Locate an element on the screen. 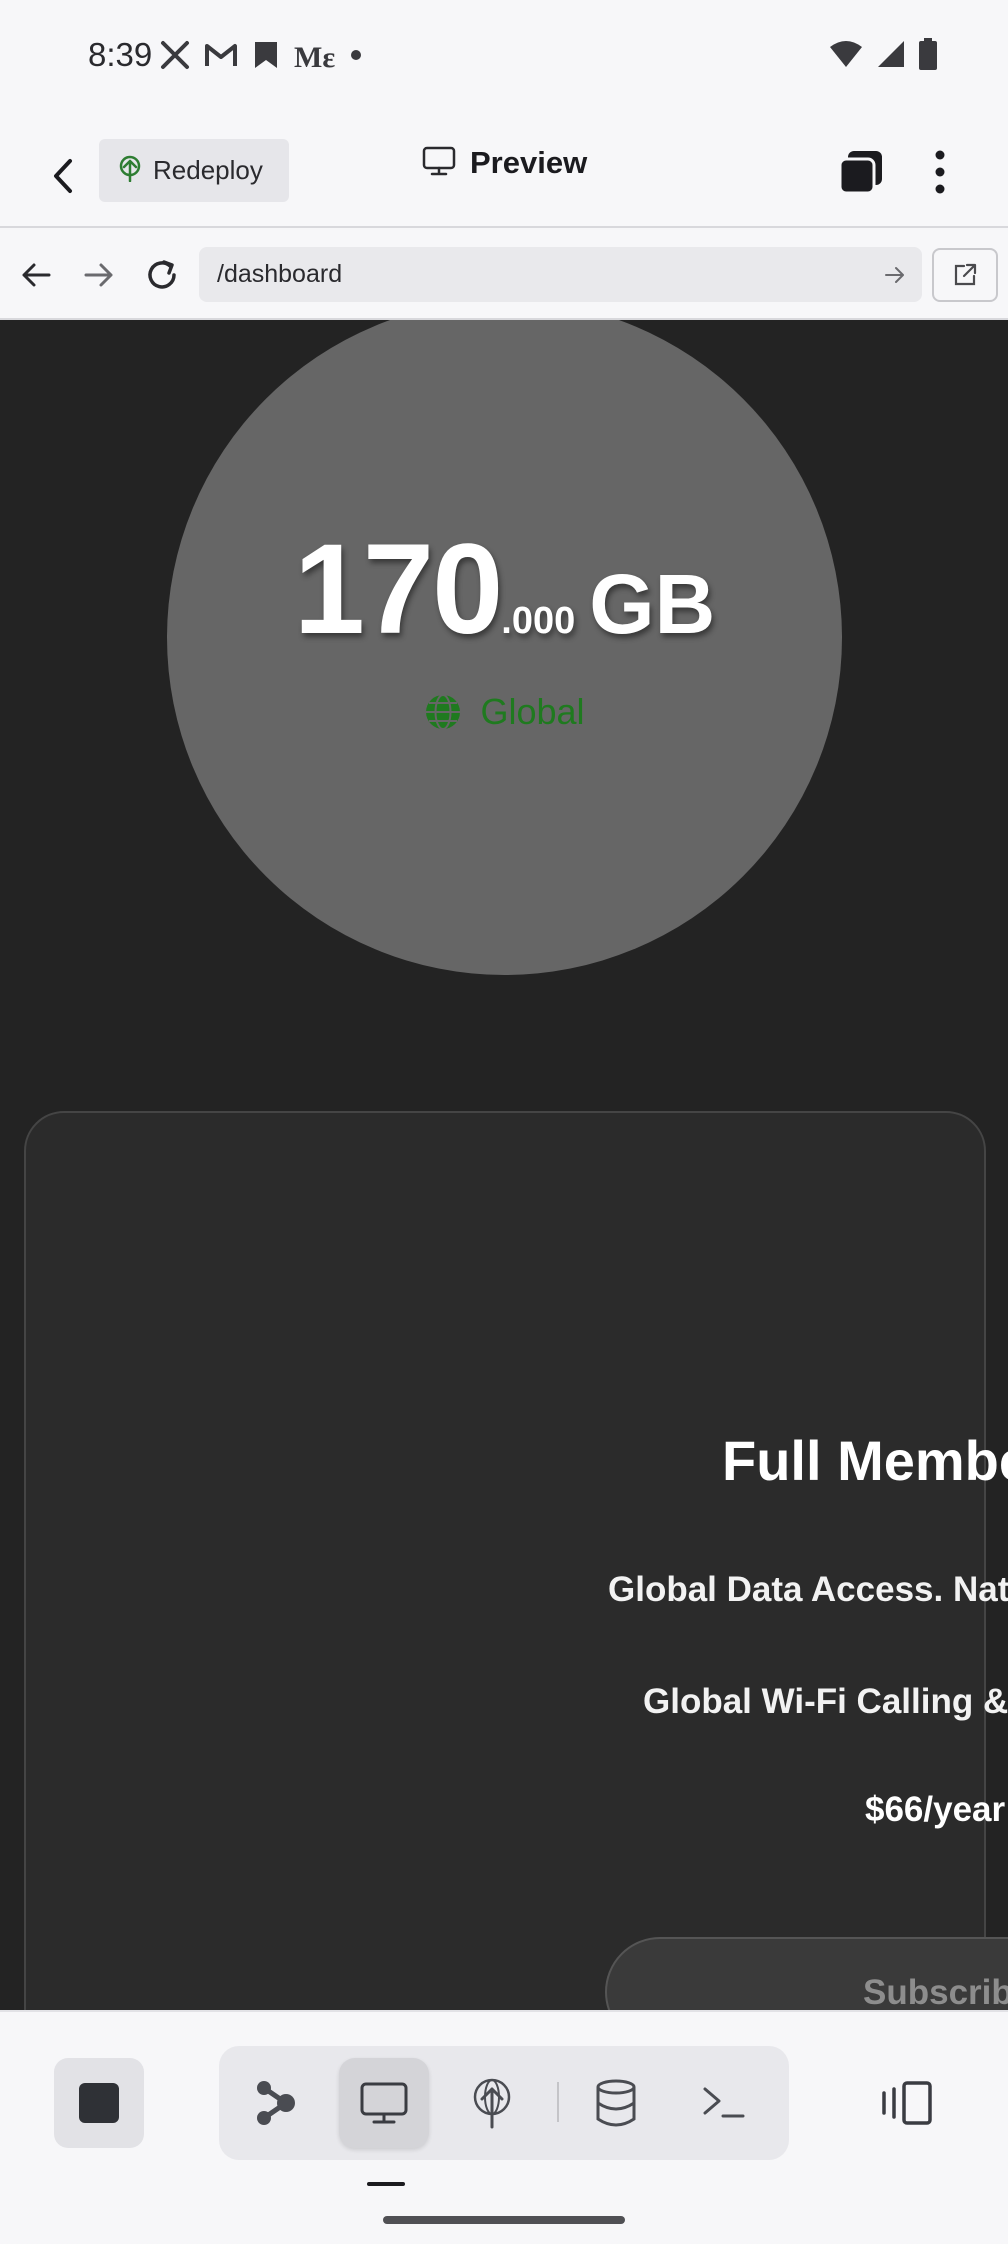  nav-back-button is located at coordinates (36, 275).